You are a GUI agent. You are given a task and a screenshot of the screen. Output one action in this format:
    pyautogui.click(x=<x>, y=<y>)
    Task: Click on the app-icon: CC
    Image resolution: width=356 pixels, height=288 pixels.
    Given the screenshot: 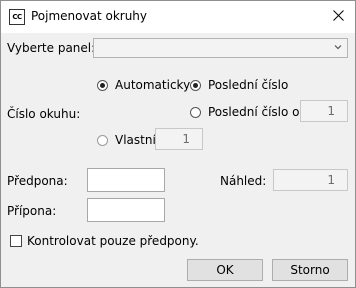 What is the action you would take?
    pyautogui.click(x=17, y=17)
    